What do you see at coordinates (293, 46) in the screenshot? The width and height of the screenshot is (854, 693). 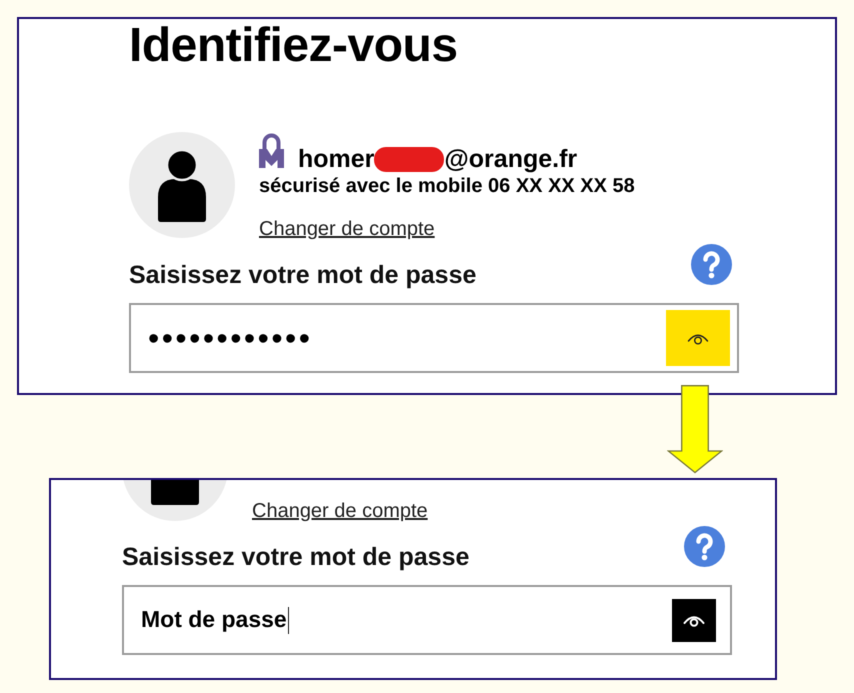 I see `page-title: Identifiez-vous` at bounding box center [293, 46].